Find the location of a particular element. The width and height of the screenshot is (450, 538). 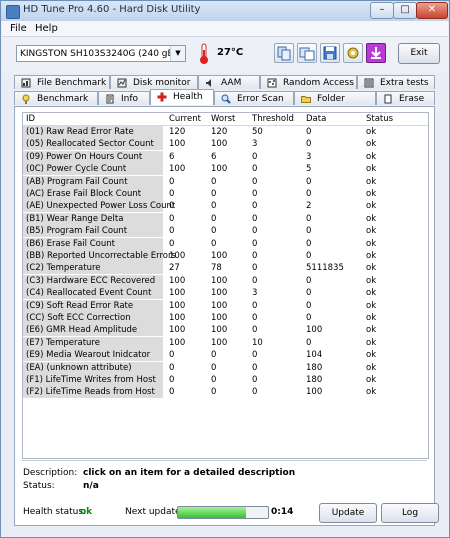

table-row: (0C) Power Cycle Count 100 100 0 5 ok is located at coordinates (225, 169).